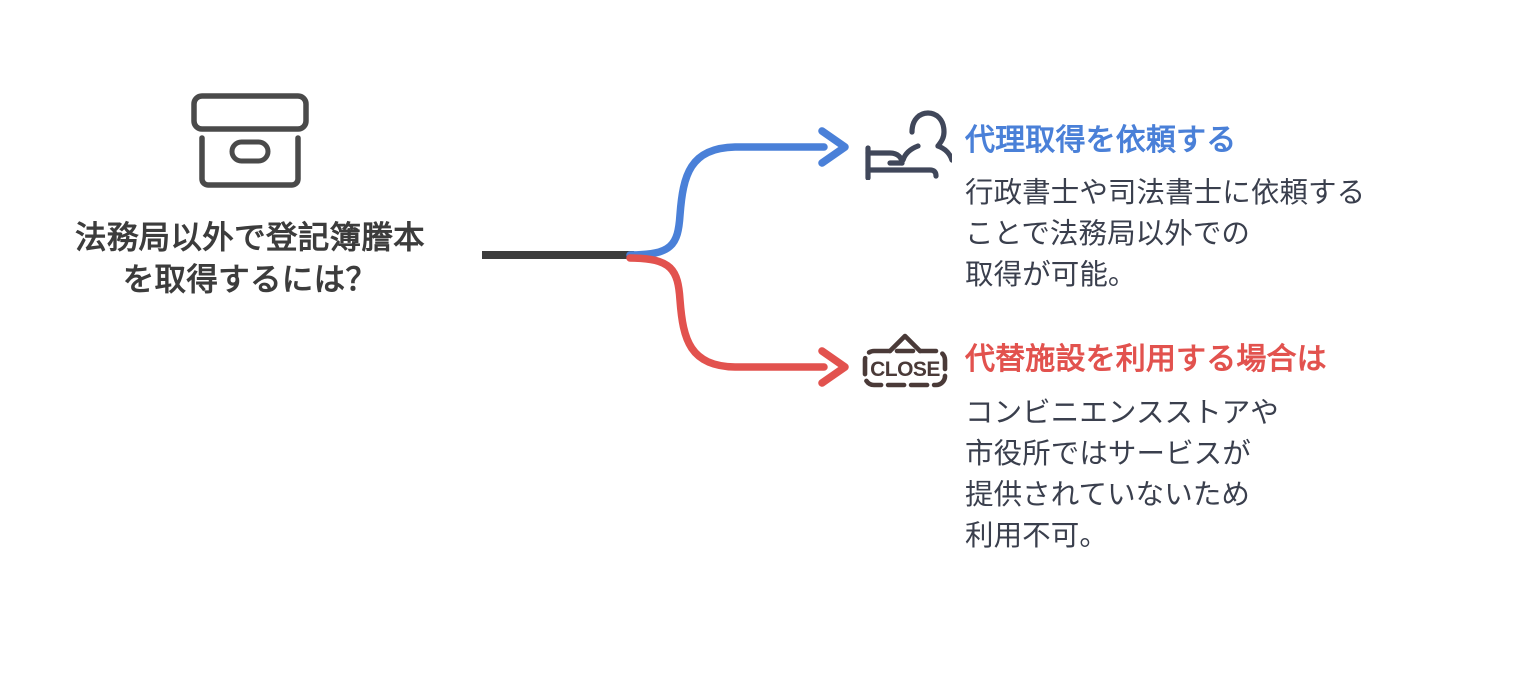 The height and width of the screenshot is (700, 1540). I want to click on connector-branch-alternative, so click(737, 320).